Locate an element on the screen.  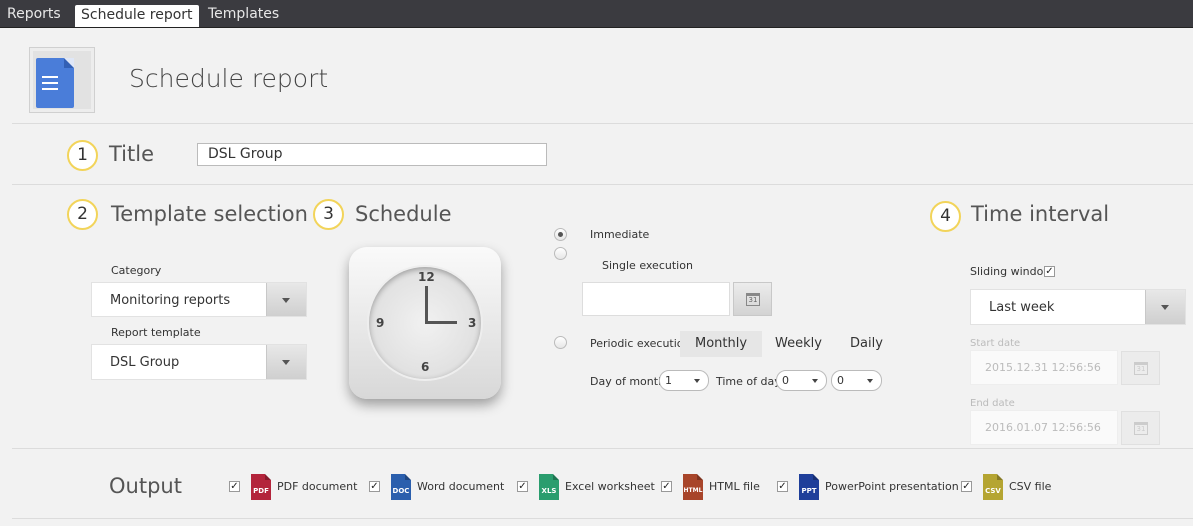
report-template-value: DSL Group is located at coordinates (145, 362).